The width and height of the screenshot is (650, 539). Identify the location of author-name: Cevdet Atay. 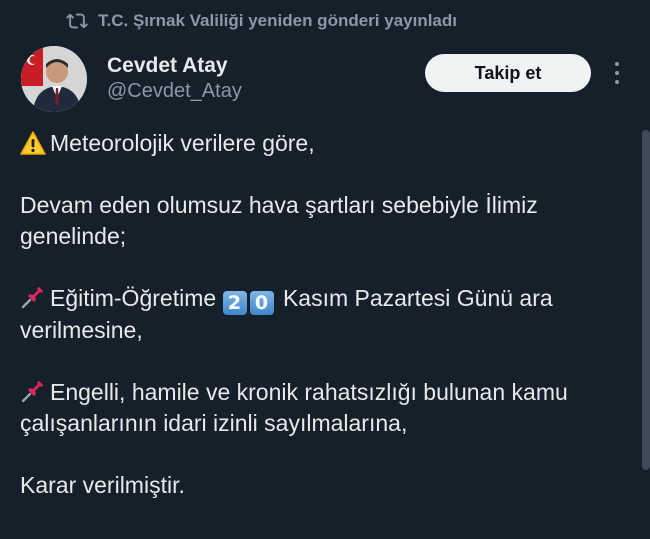
(167, 66).